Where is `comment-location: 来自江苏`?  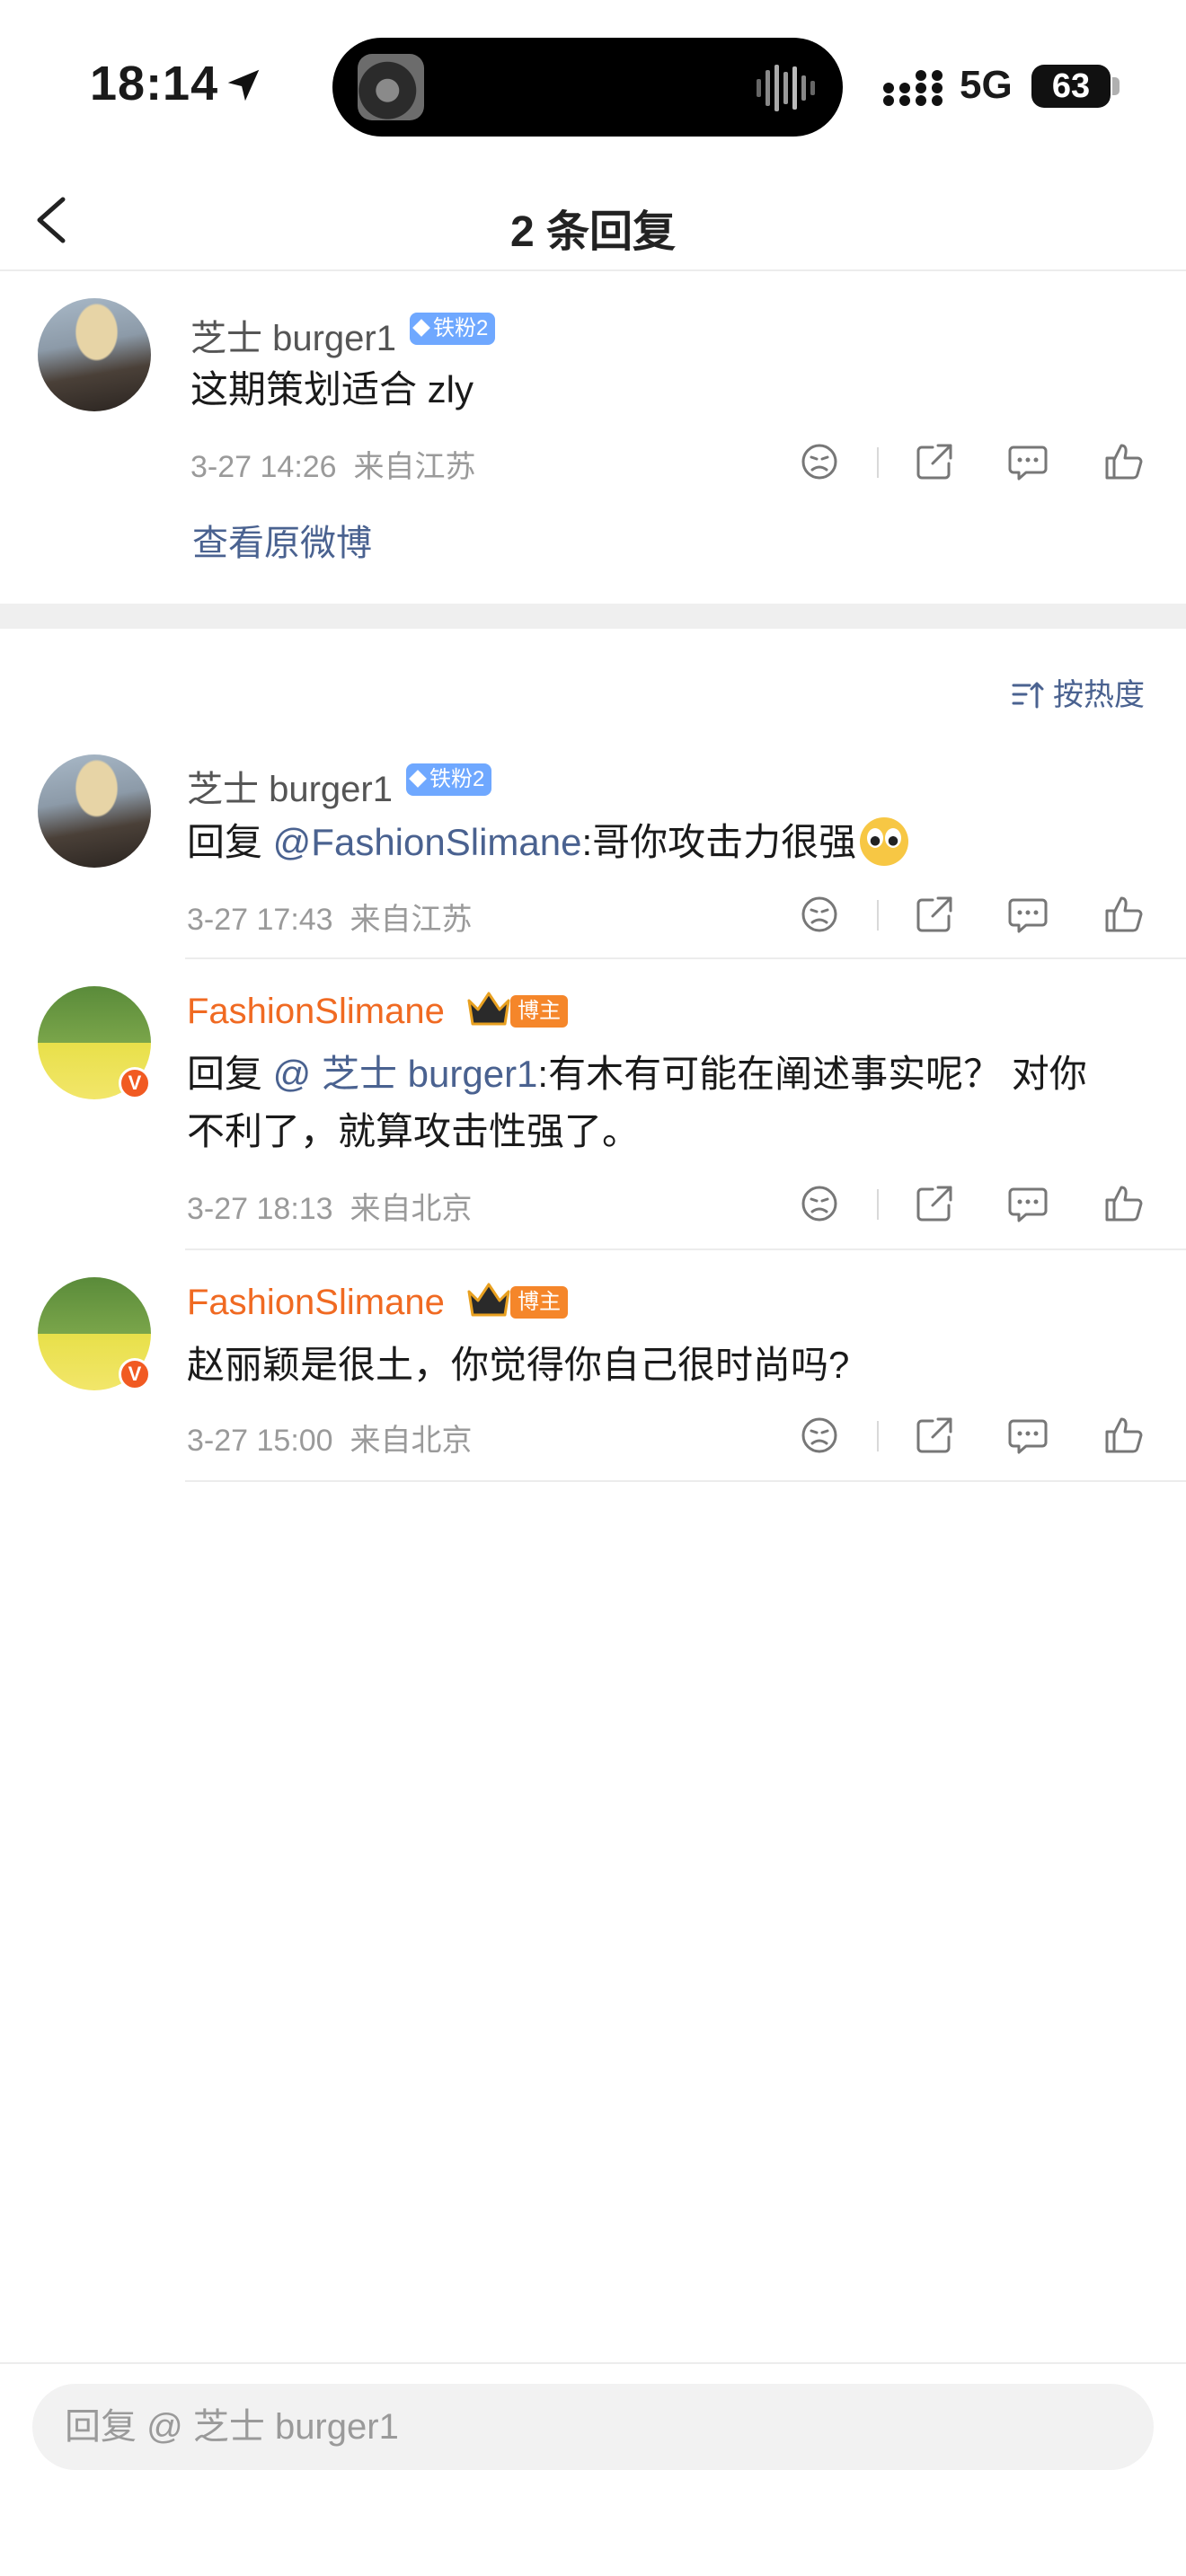
comment-location: 来自江苏 is located at coordinates (414, 467).